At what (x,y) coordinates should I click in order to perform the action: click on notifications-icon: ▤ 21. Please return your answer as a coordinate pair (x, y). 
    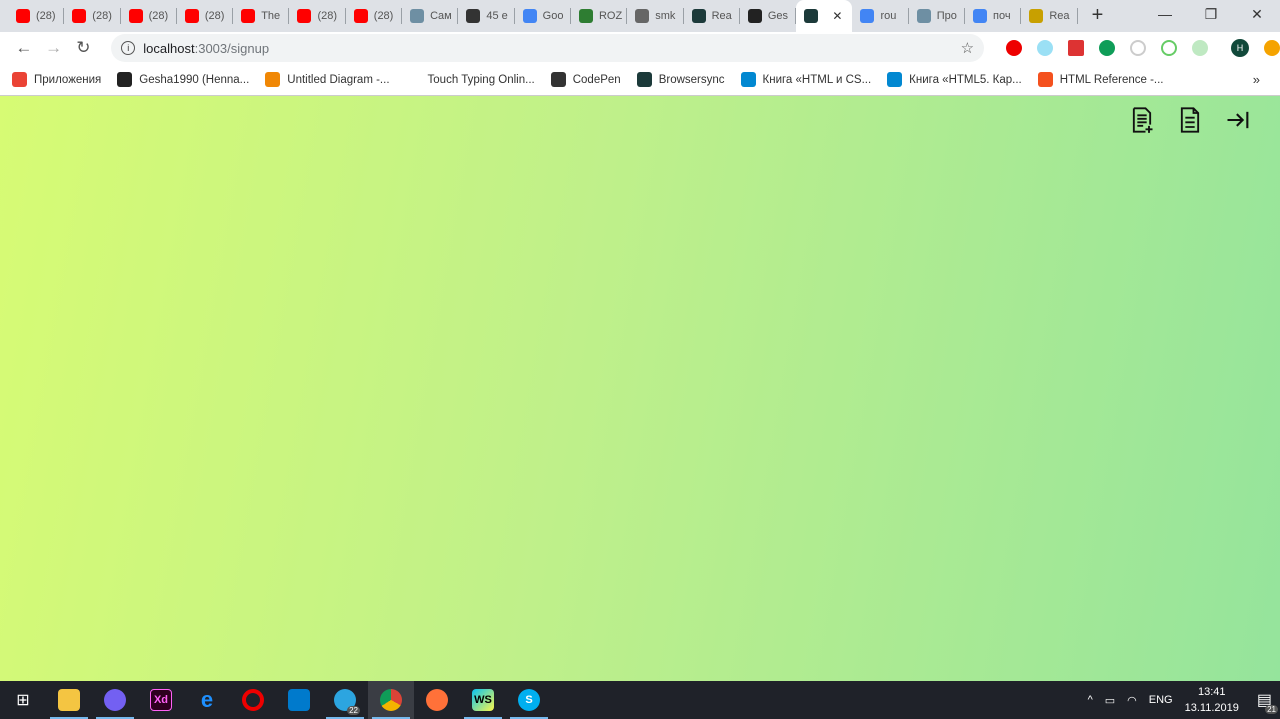
    Looking at the image, I should click on (1267, 702).